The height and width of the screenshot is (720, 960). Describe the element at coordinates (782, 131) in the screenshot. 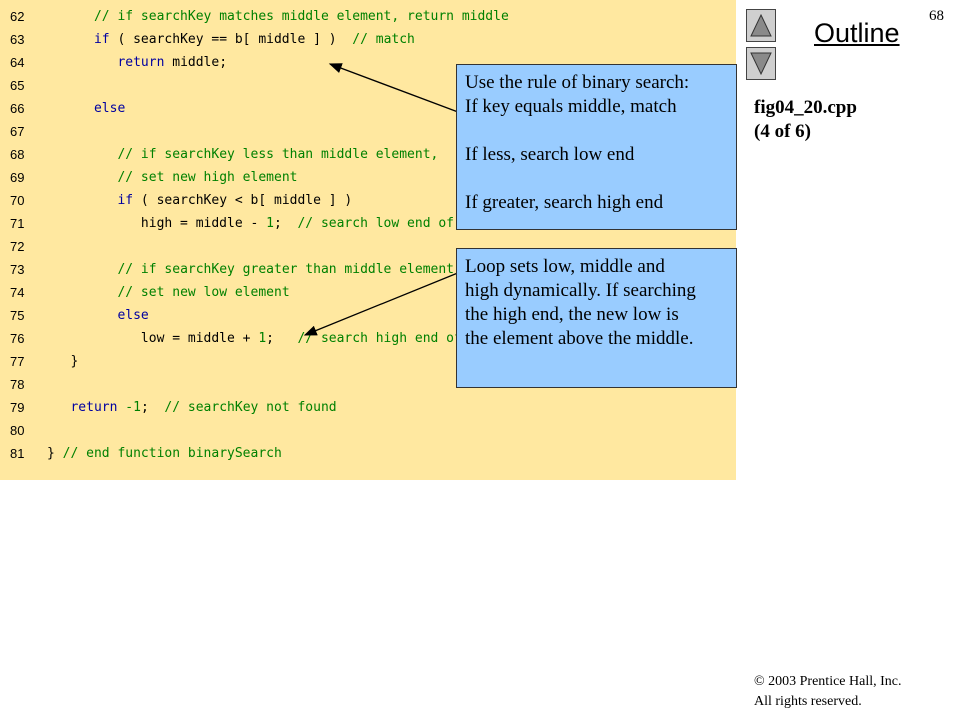

I see `file-part: (4 of 6)` at that location.